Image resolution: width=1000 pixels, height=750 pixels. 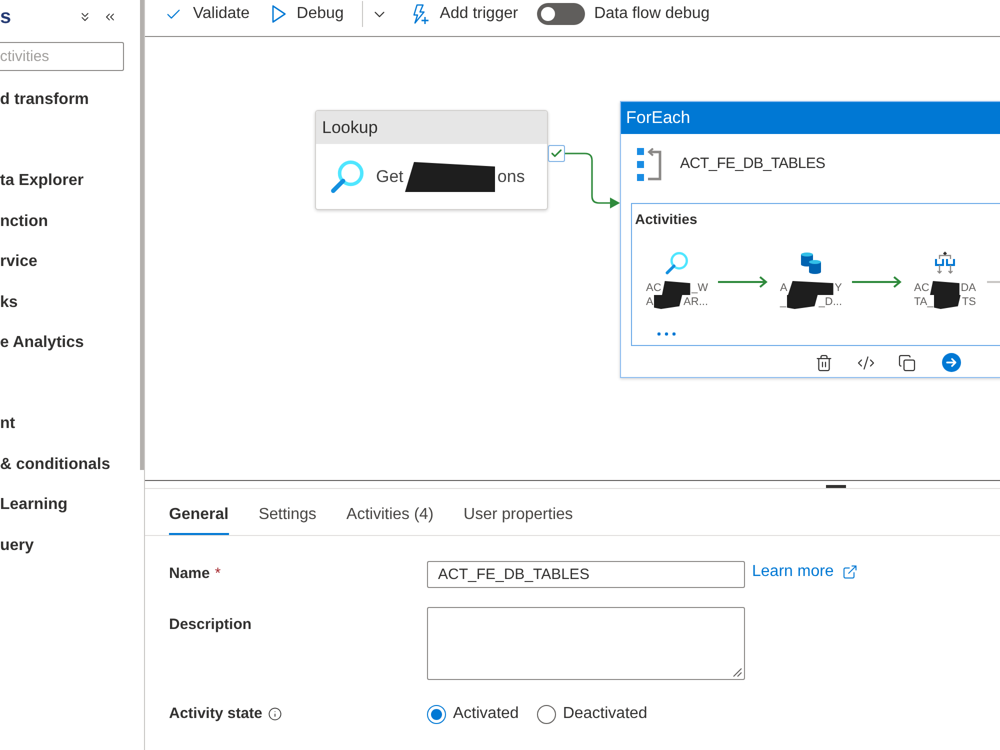 I want to click on play-icon, so click(x=279, y=14).